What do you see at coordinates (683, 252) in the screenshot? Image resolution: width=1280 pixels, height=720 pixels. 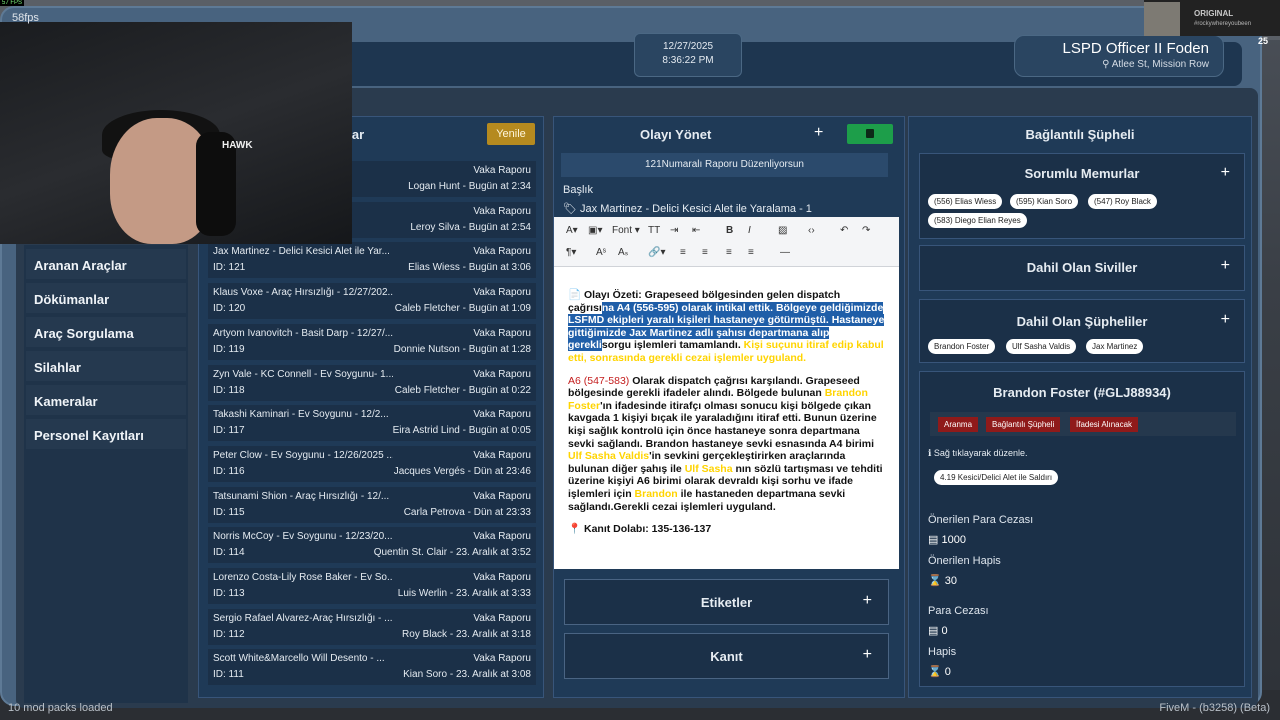 I see `align-left-icon: ≡` at bounding box center [683, 252].